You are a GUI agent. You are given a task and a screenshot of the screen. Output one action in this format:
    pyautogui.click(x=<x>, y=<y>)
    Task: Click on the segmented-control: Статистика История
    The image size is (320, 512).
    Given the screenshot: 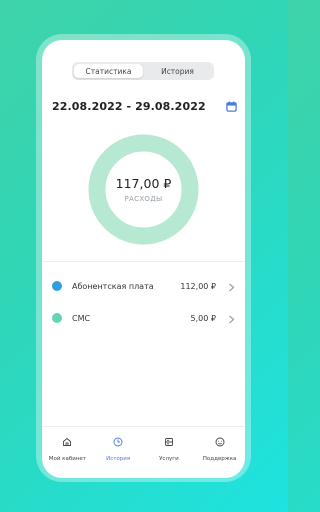 What is the action you would take?
    pyautogui.click(x=143, y=71)
    